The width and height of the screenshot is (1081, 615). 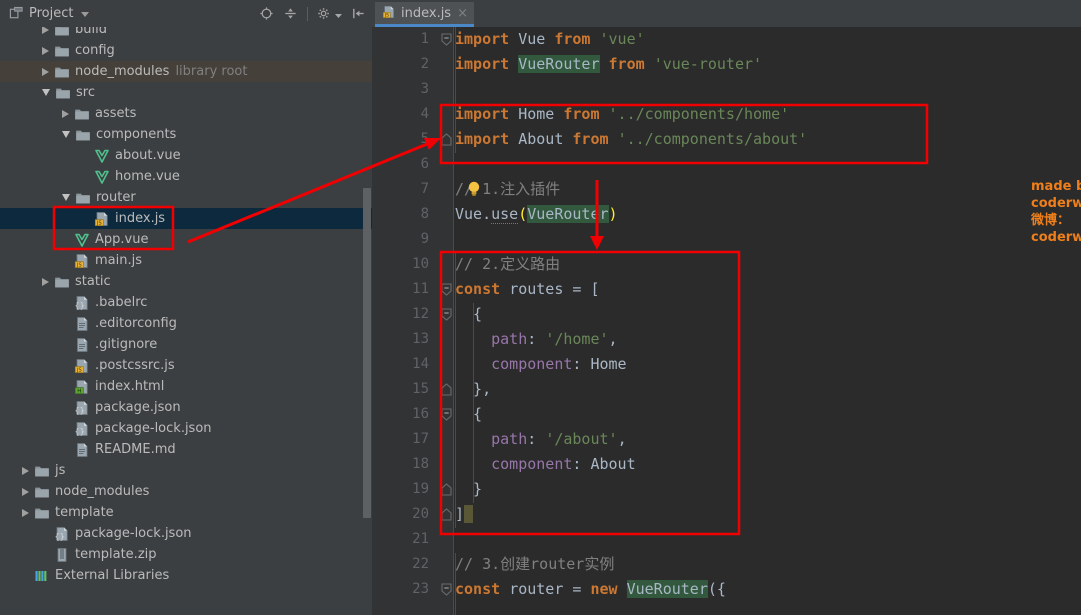 What do you see at coordinates (186, 281) in the screenshot?
I see `tree-item-static: static` at bounding box center [186, 281].